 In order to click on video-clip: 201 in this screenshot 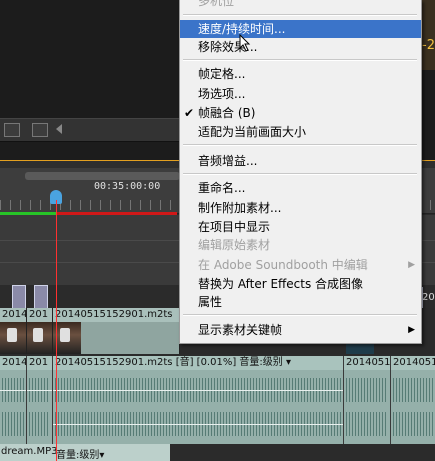, I will do `click(40, 331)`.